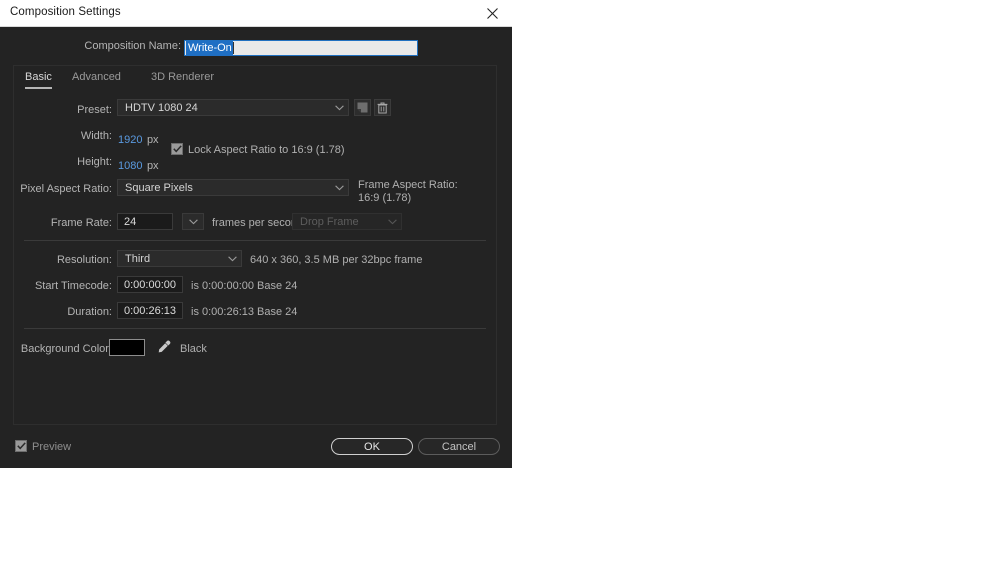  I want to click on dialog-footer: Preview OK Cancel, so click(256, 449).